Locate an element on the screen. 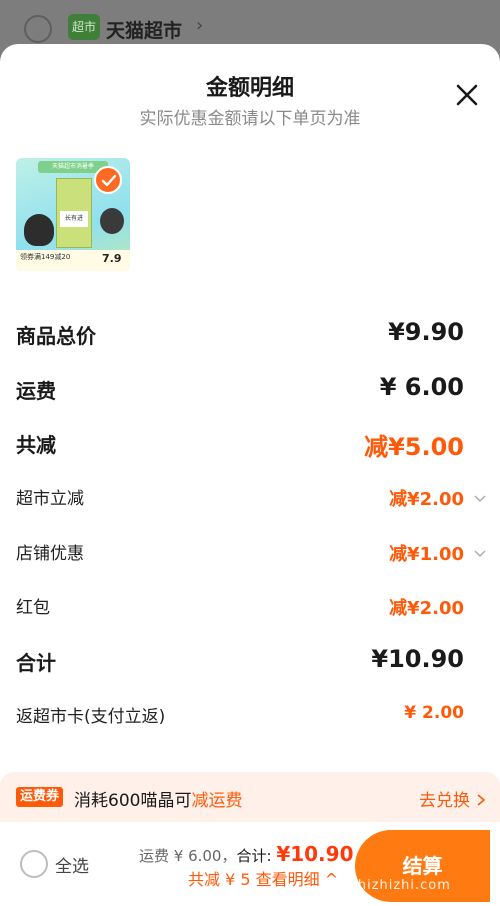 The image size is (500, 906). row-red-packet: 红包 减¥2.00 is located at coordinates (250, 606).